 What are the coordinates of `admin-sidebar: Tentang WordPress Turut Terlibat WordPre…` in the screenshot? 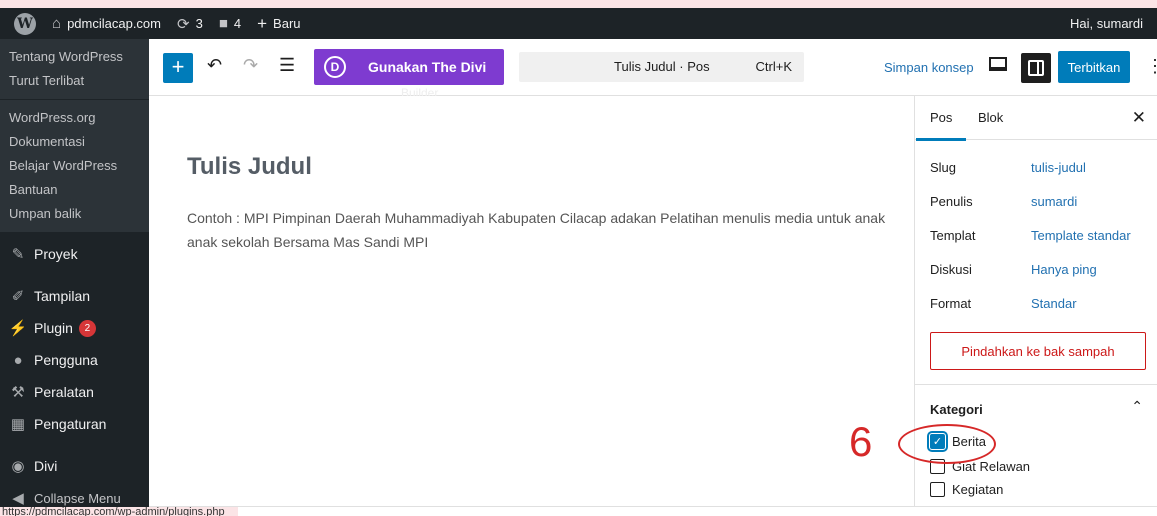 It's located at (74, 277).